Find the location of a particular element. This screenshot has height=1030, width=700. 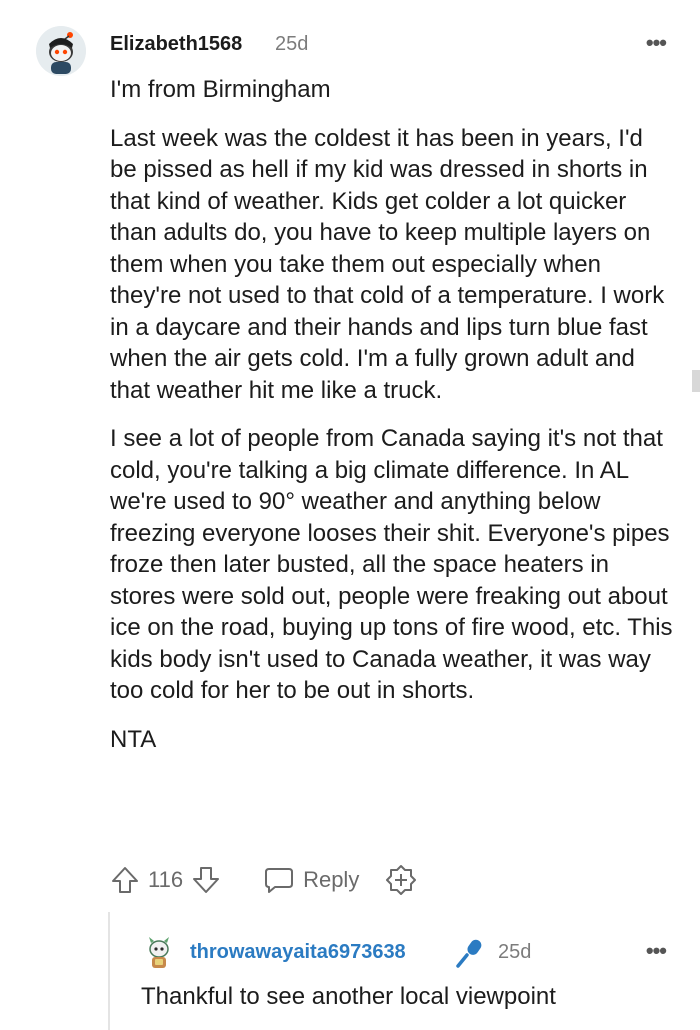

reply-more-options-button: ••• is located at coordinates (656, 951).